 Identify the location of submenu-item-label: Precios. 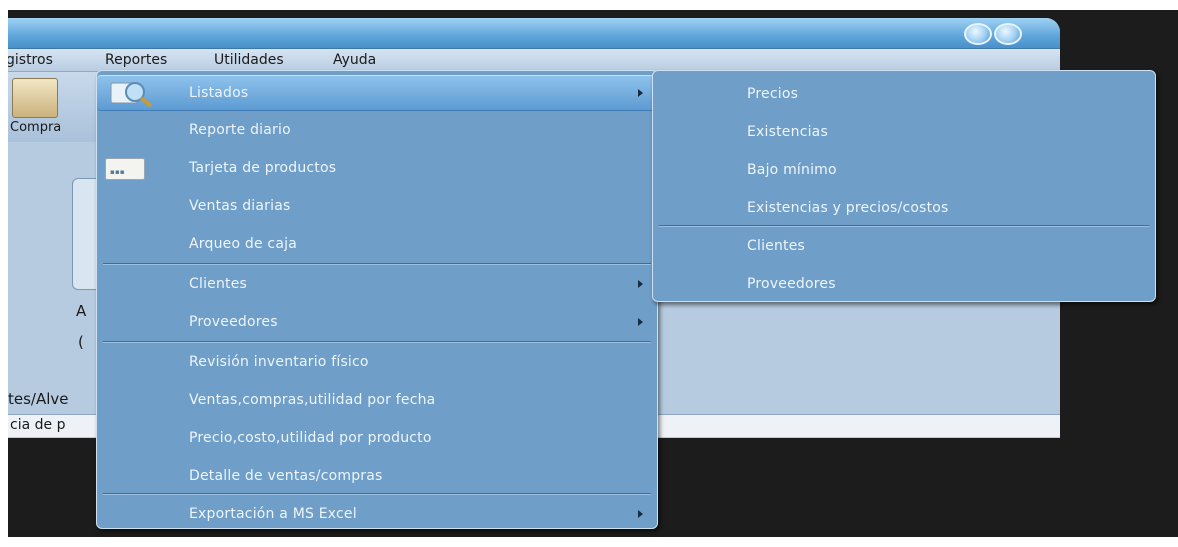
(773, 94).